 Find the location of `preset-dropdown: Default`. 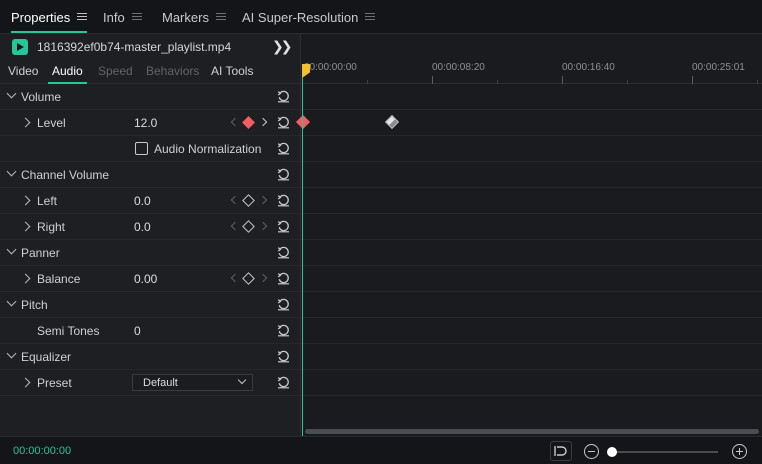

preset-dropdown: Default is located at coordinates (192, 382).